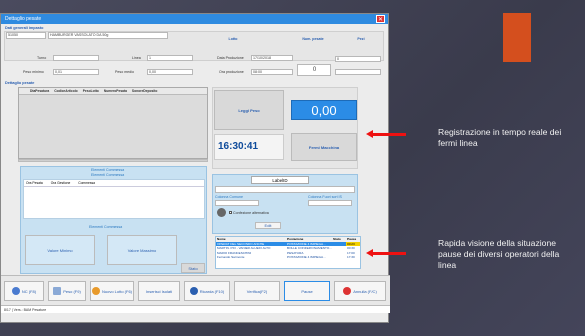 The height and width of the screenshot is (336, 585). I want to click on inserisci-isolati-button: Inserisci Isolati, so click(159, 291).